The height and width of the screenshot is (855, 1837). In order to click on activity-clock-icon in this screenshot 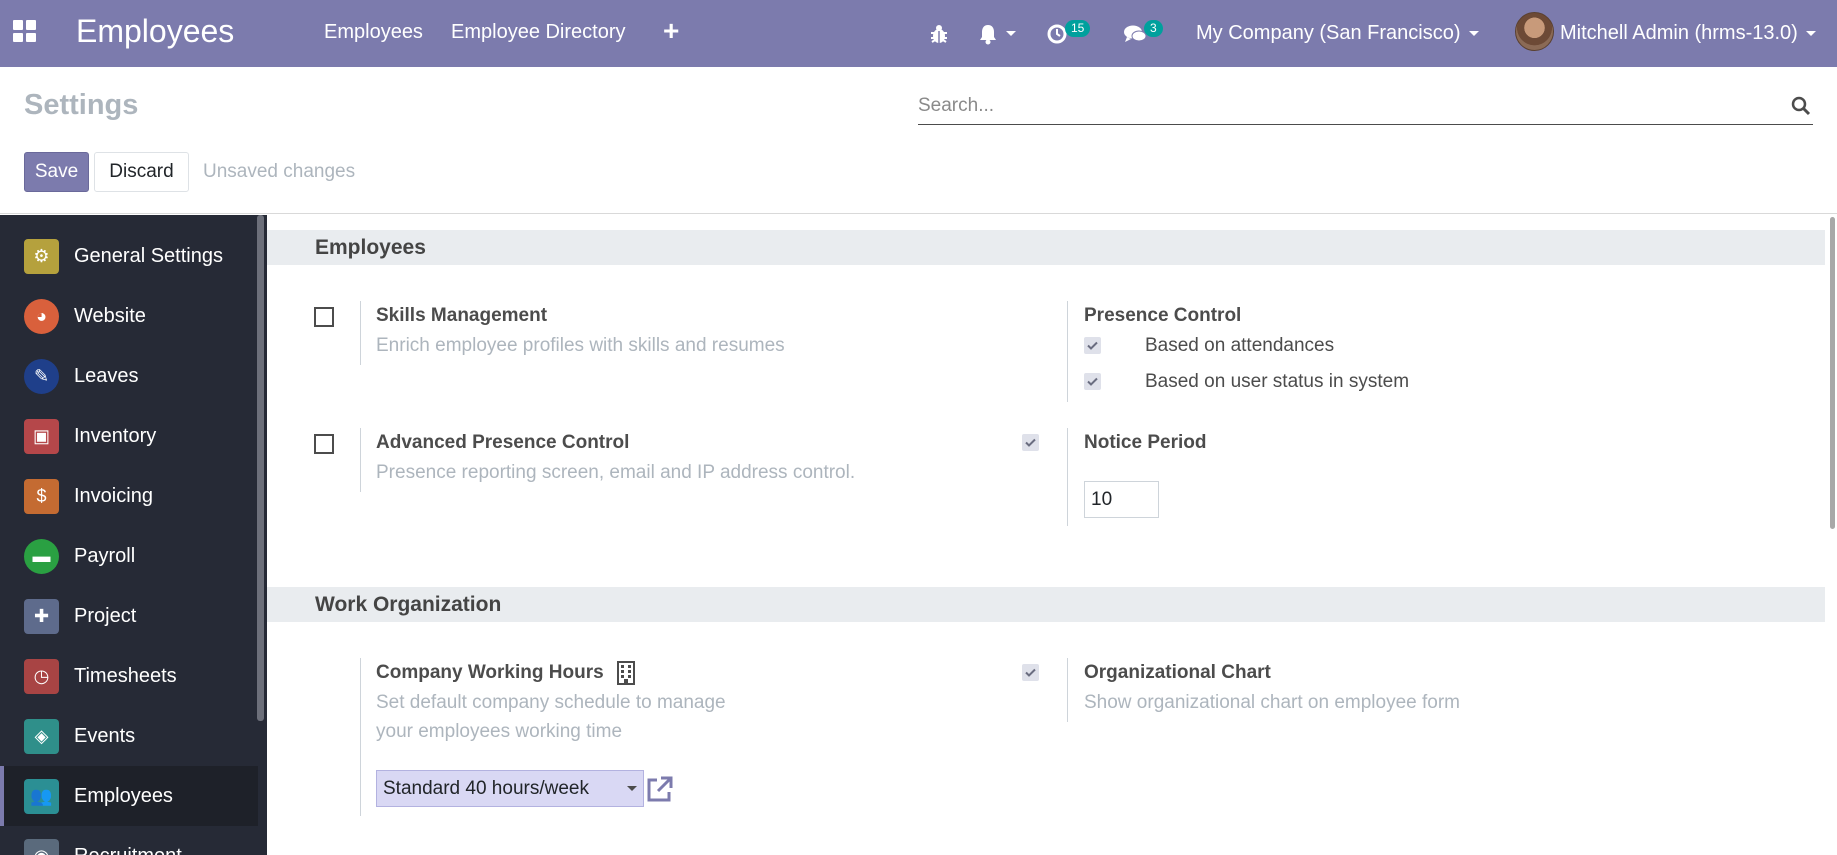, I will do `click(1057, 33)`.